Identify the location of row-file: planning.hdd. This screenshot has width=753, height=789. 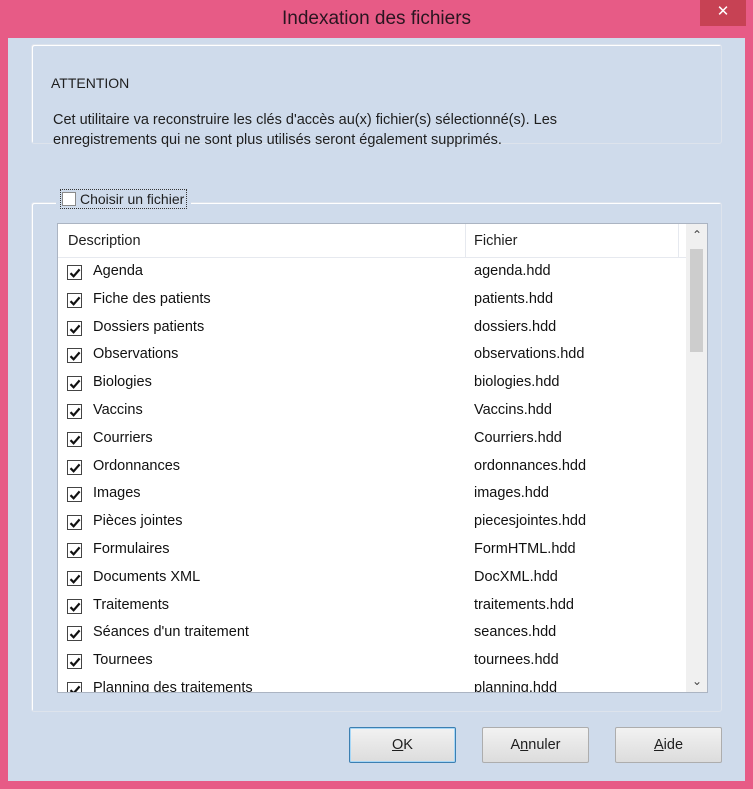
(516, 686).